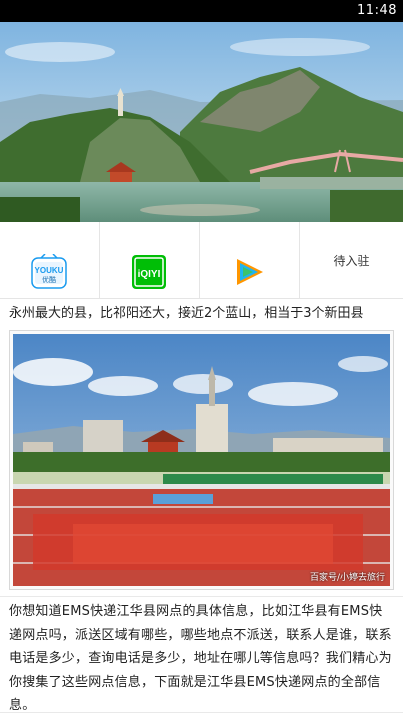 Image resolution: width=403 pixels, height=718 pixels. What do you see at coordinates (250, 272) in the screenshot?
I see `tencent-video-icon` at bounding box center [250, 272].